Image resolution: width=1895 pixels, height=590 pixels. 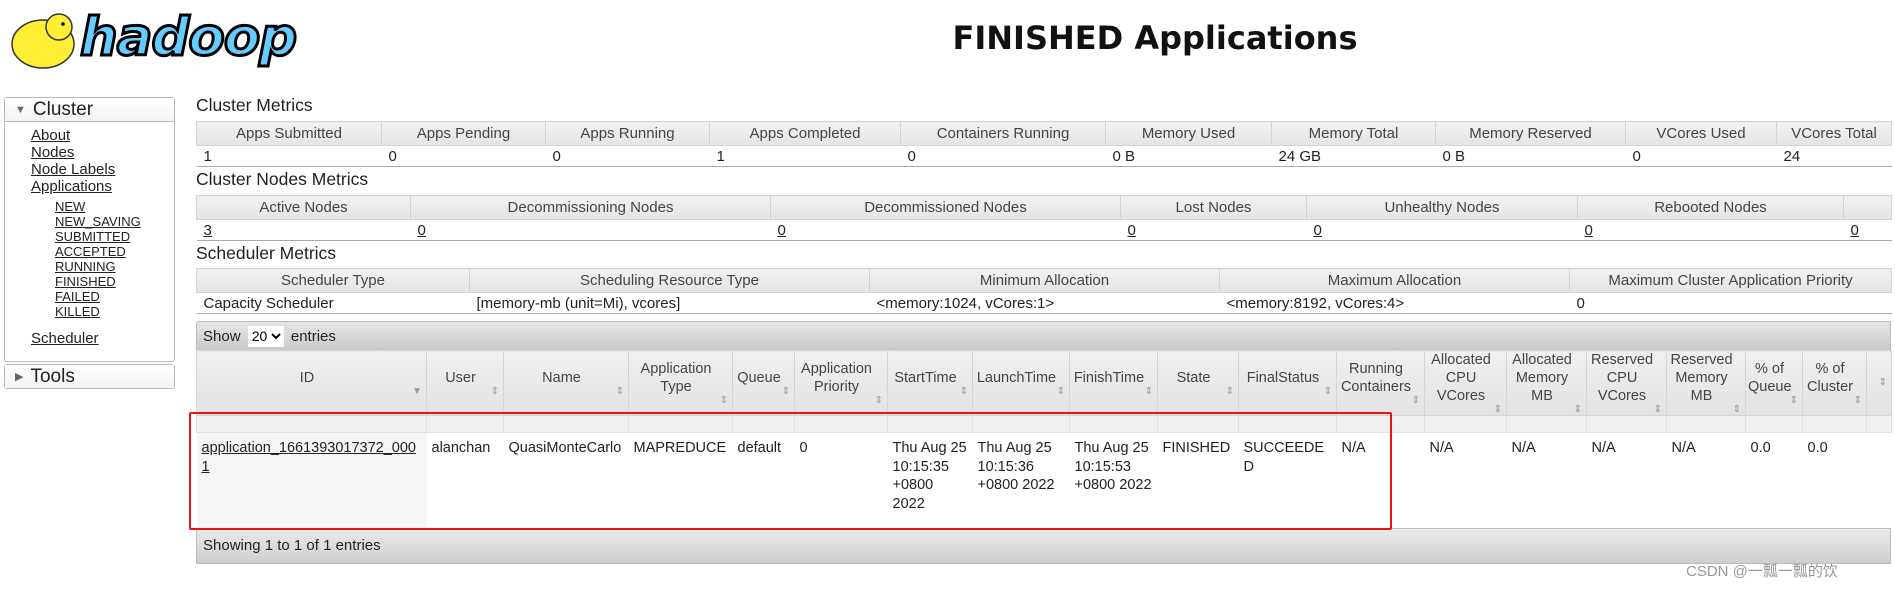 What do you see at coordinates (1701, 133) in the screenshot?
I see `column-header: VCores Used` at bounding box center [1701, 133].